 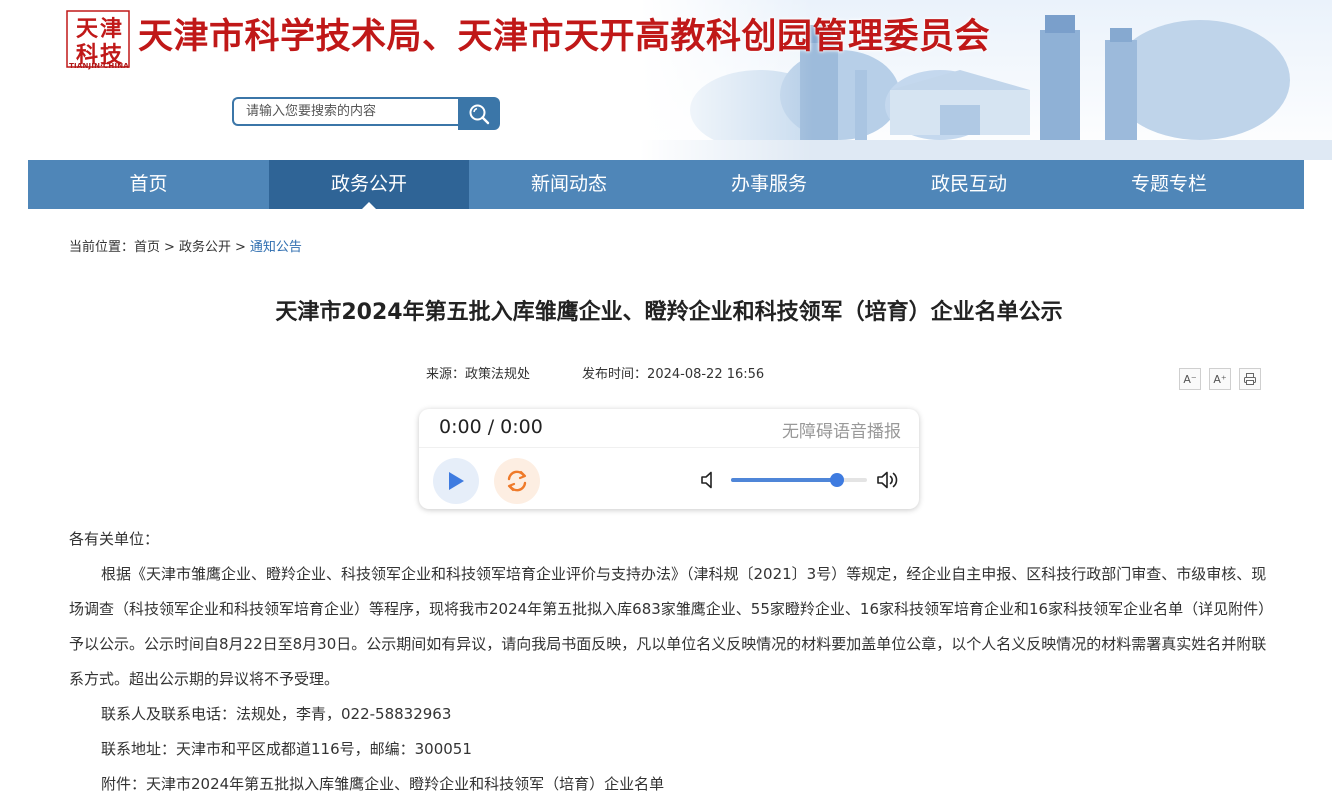 What do you see at coordinates (784, 480) in the screenshot?
I see `volume-fill` at bounding box center [784, 480].